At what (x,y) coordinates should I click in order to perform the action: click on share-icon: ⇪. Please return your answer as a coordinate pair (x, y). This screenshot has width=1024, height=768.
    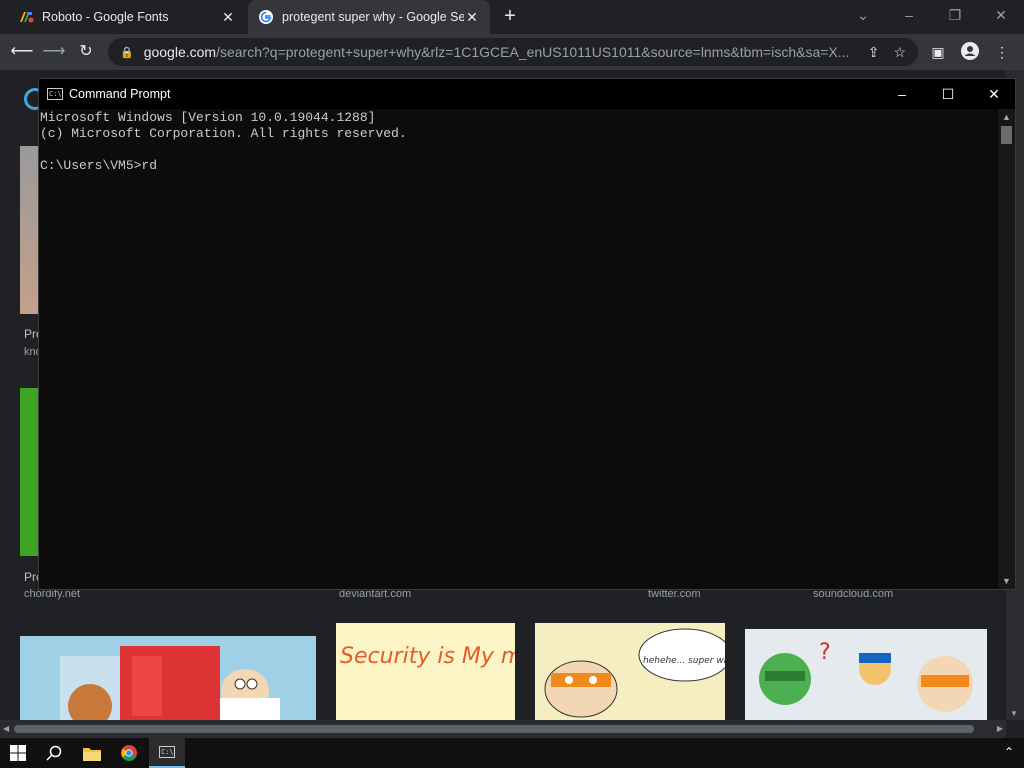
    Looking at the image, I should click on (874, 52).